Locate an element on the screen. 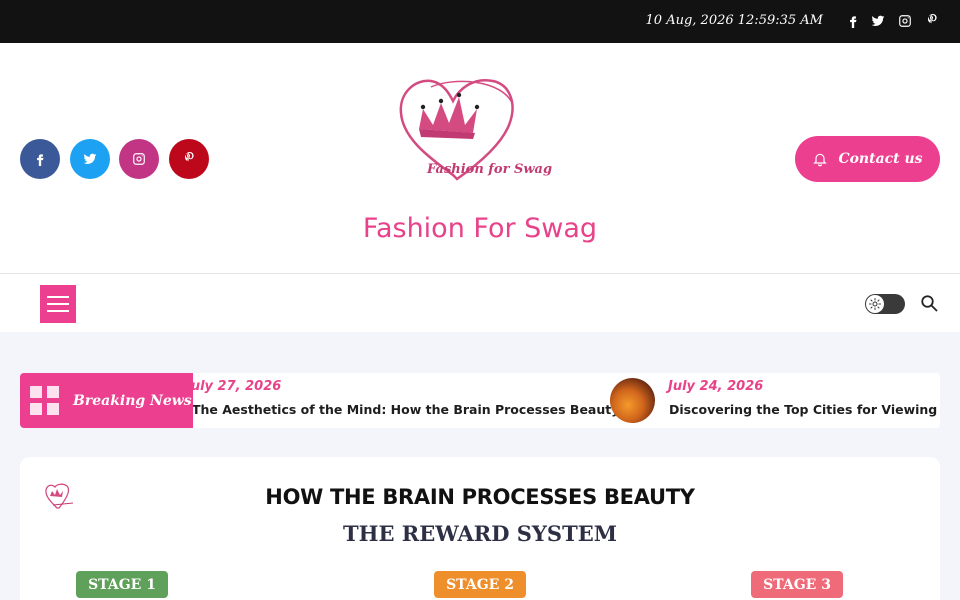  stage-1-badge: STAGE 1 is located at coordinates (122, 584).